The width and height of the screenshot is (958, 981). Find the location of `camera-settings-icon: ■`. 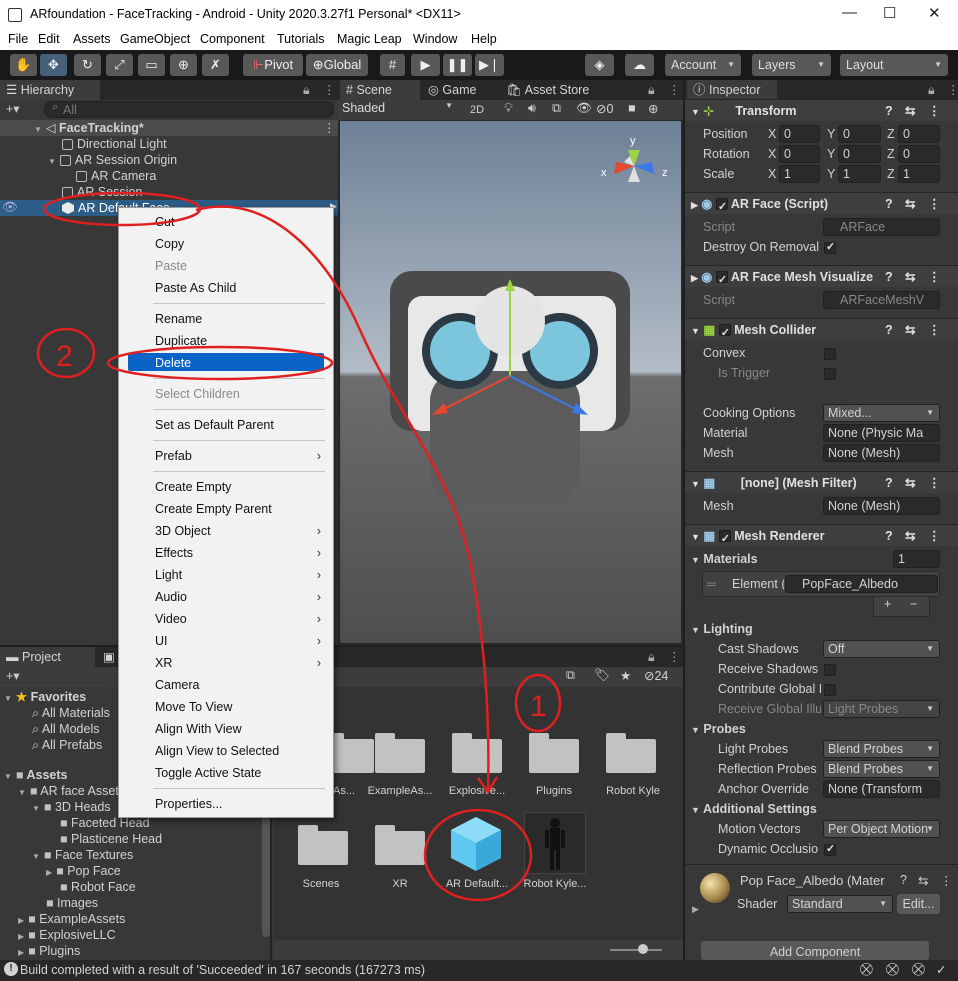

camera-settings-icon: ■ is located at coordinates (632, 108).